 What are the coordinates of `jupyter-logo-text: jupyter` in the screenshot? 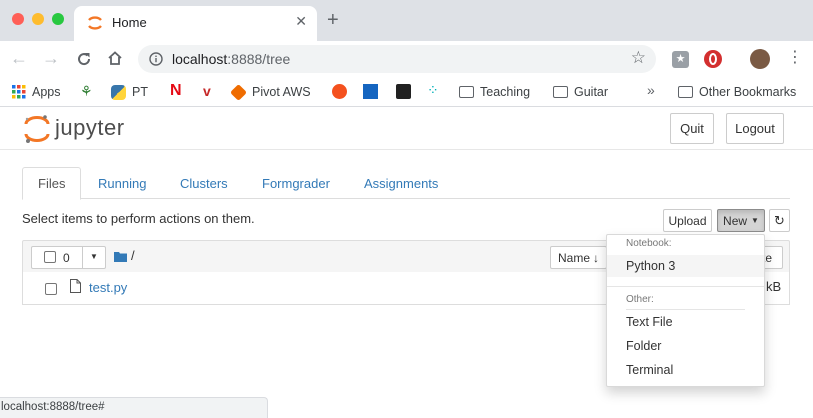 It's located at (90, 128).